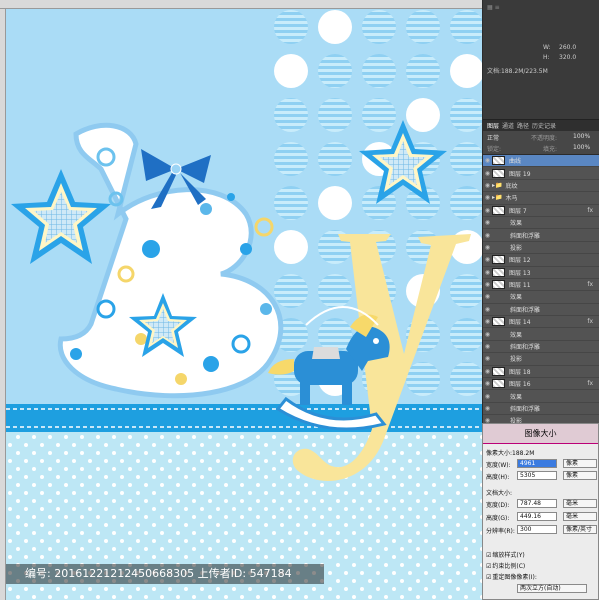 The width and height of the screenshot is (599, 600). I want to click on resample-checkbox: 重定图像像素(I):, so click(511, 576).